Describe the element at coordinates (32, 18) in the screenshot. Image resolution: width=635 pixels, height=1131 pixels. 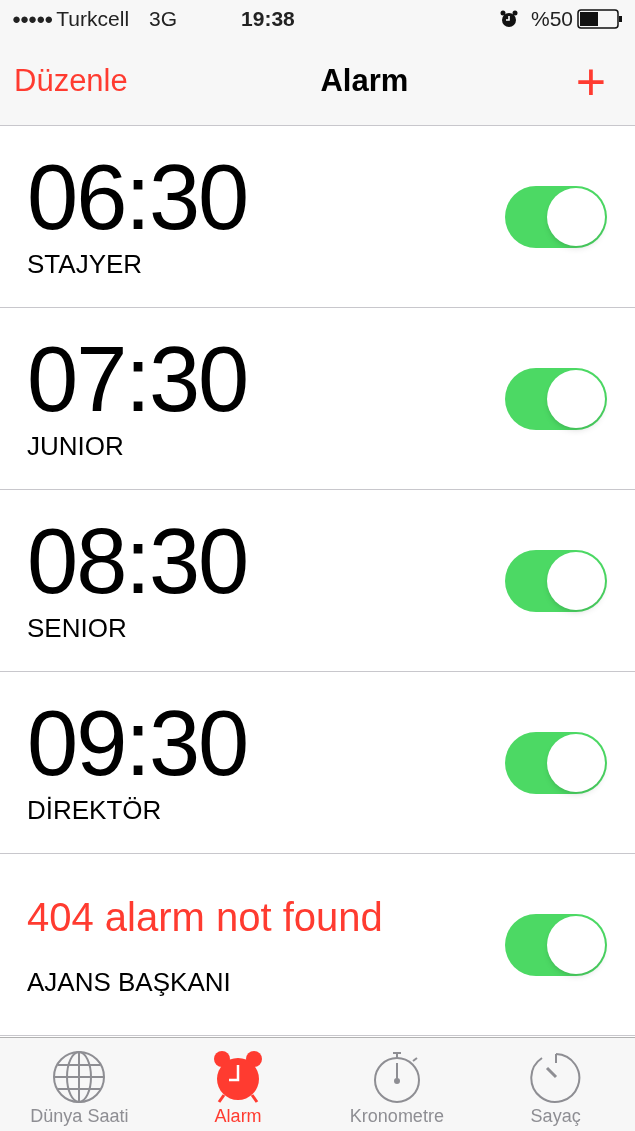
I see `signal-strength: ●●●●●` at that location.